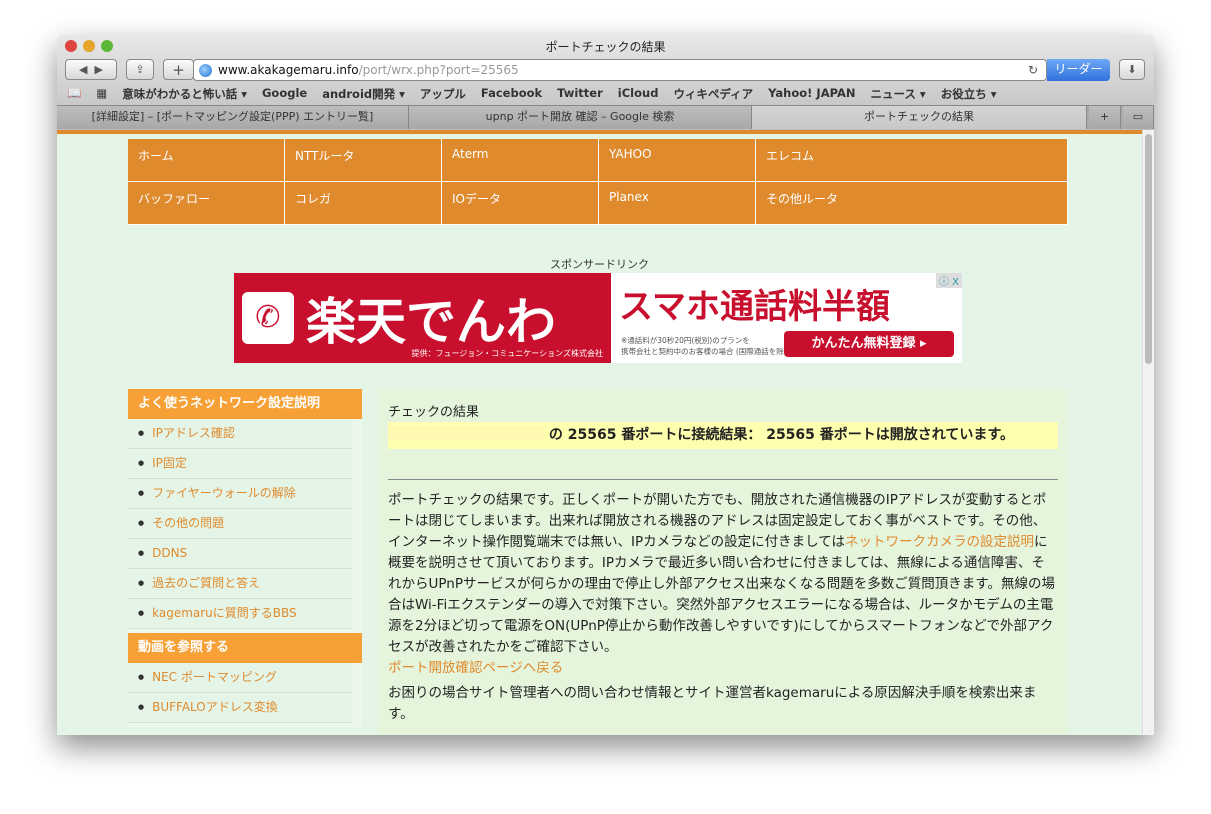  What do you see at coordinates (288, 70) in the screenshot?
I see `url-host: www.akakagemaru.info` at bounding box center [288, 70].